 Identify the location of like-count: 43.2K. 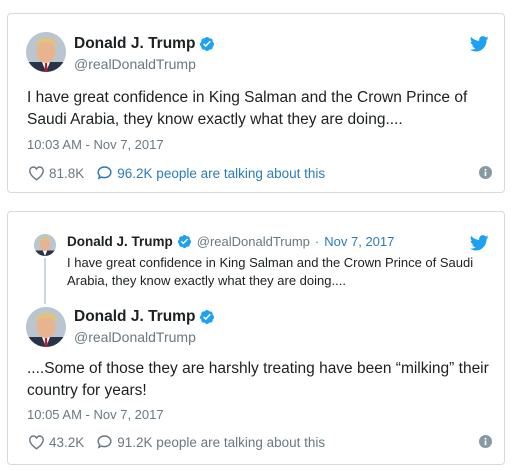
(67, 442).